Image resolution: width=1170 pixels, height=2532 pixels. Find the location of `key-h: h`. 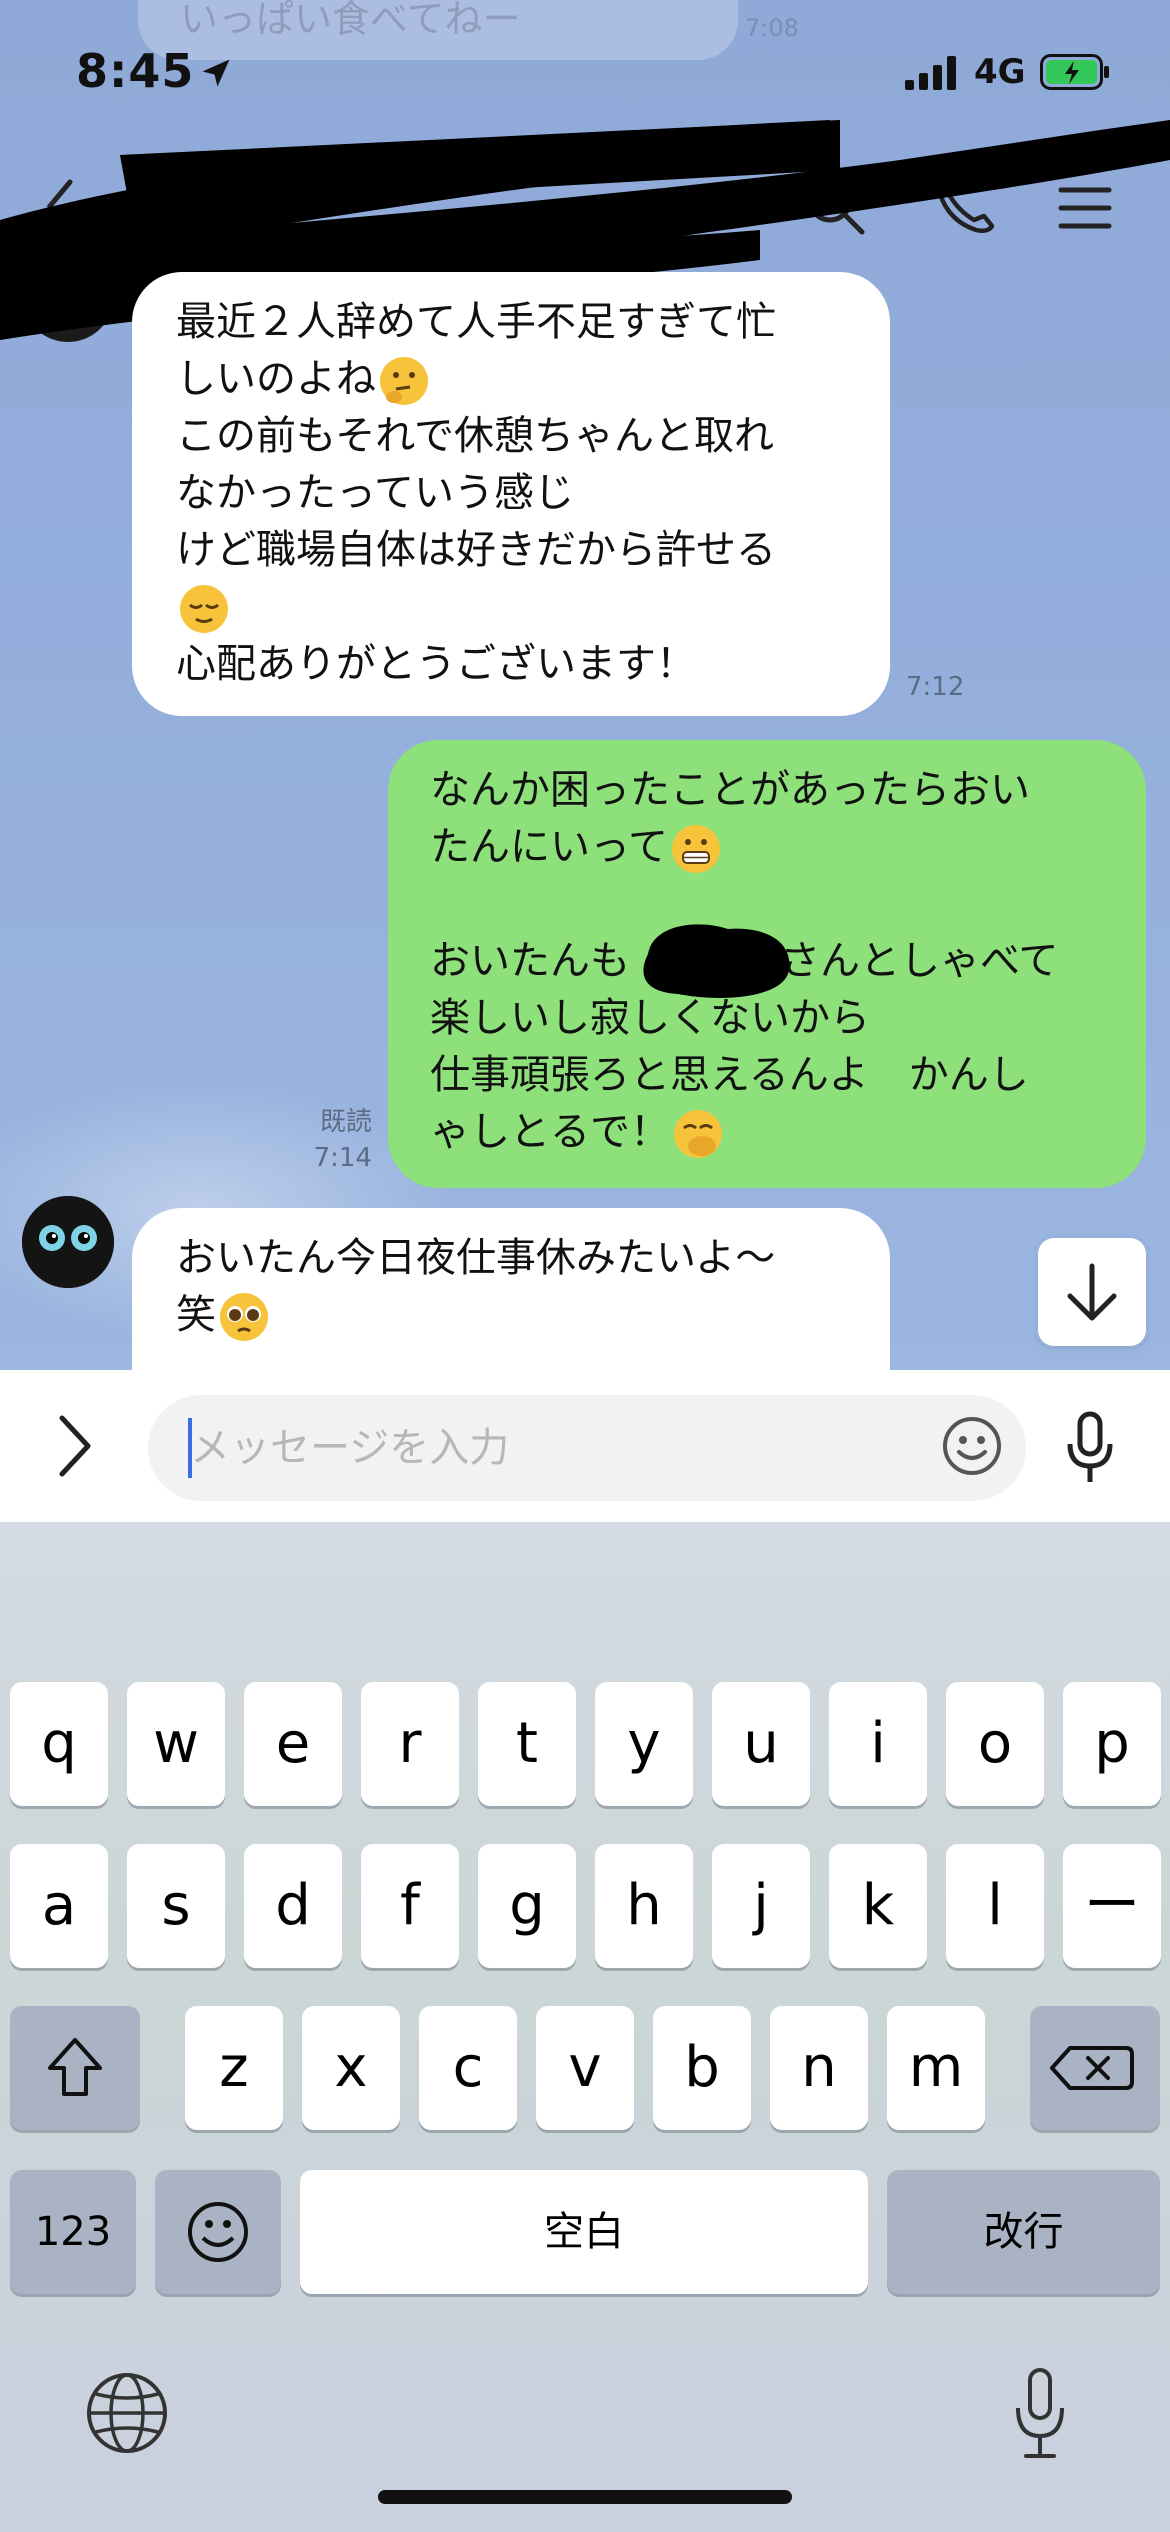

key-h: h is located at coordinates (644, 1906).